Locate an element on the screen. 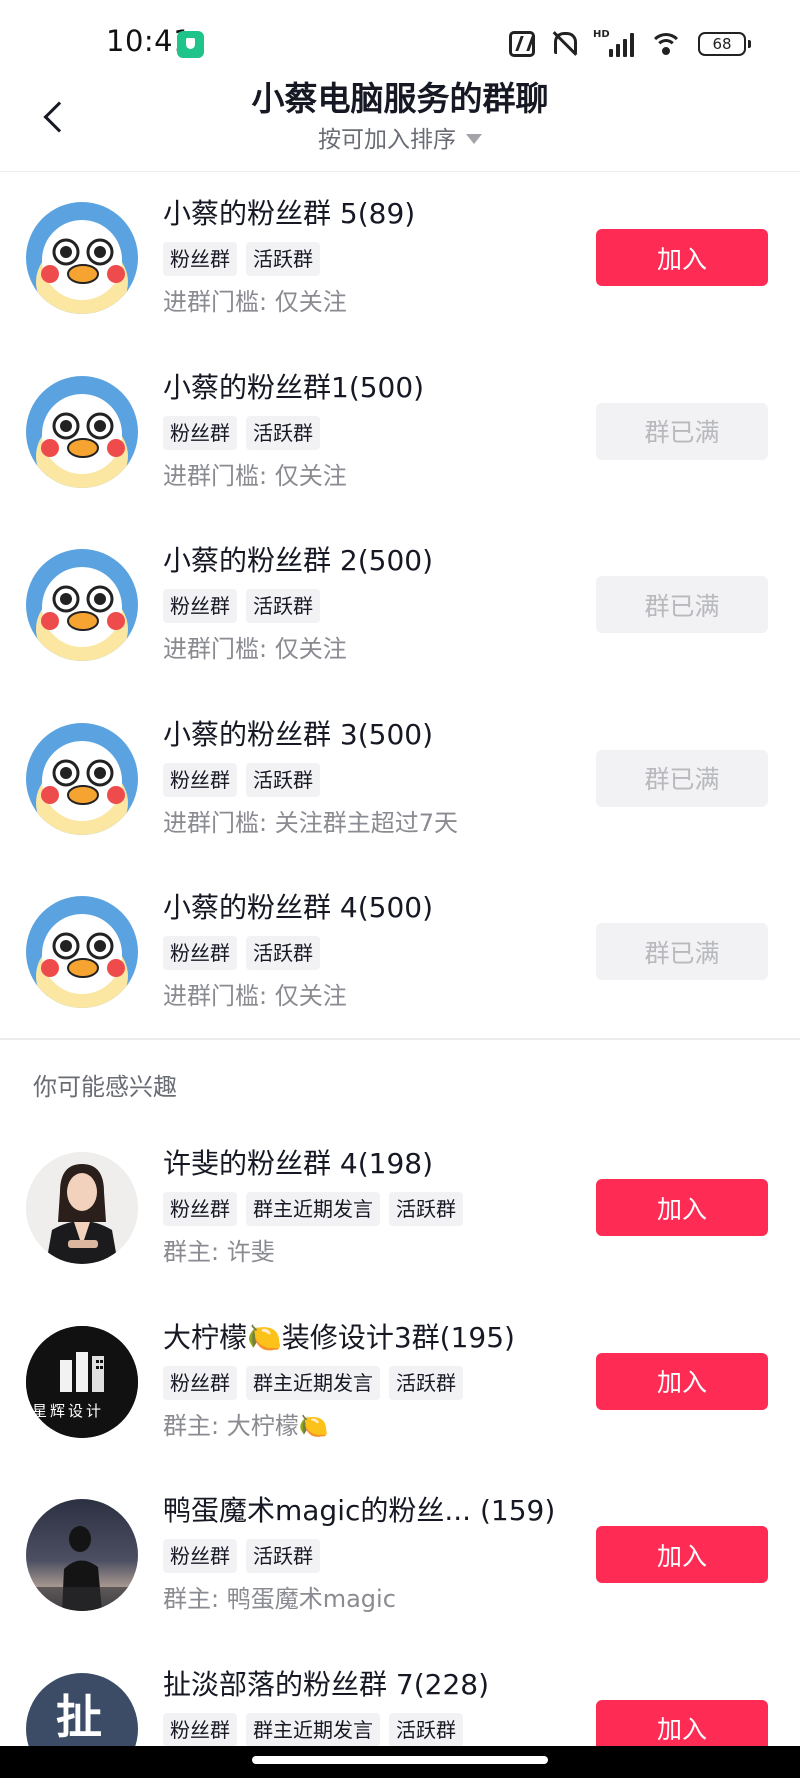 The image size is (800, 1778). sort-dropdown: 按可加入排序 is located at coordinates (400, 137).